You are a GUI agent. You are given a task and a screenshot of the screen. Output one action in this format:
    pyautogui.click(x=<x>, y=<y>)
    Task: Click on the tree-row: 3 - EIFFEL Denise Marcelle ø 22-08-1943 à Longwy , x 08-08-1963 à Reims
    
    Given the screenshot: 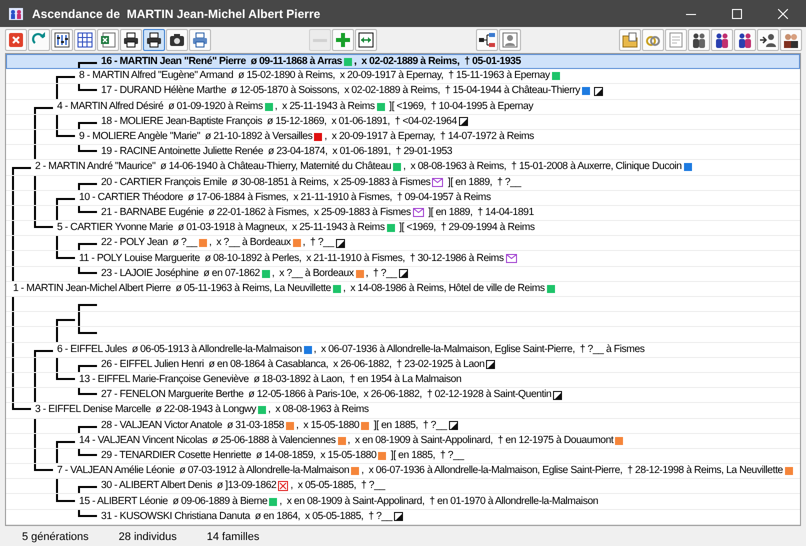 What is the action you would take?
    pyautogui.click(x=403, y=410)
    